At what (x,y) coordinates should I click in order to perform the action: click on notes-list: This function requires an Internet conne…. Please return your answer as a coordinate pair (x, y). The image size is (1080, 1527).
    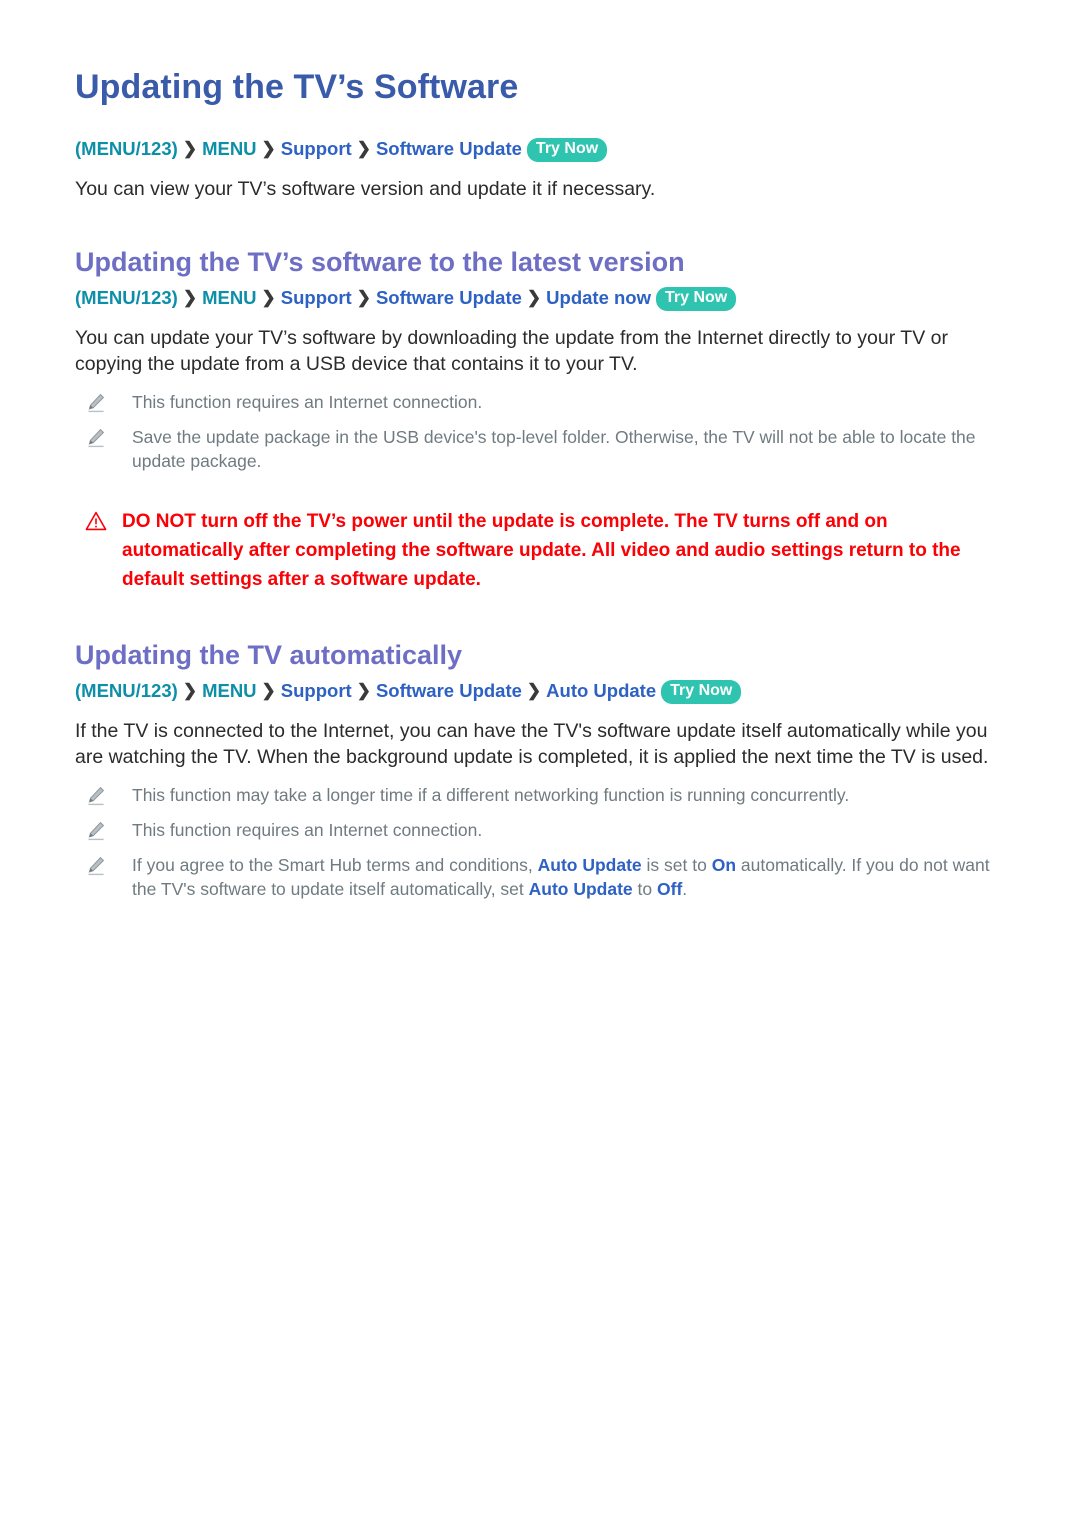
    Looking at the image, I should click on (542, 432).